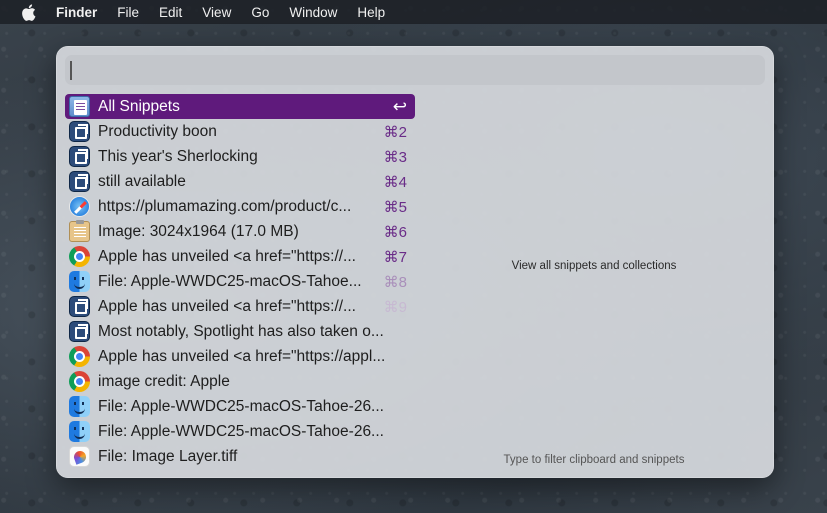  I want to click on menu-view: View, so click(216, 12).